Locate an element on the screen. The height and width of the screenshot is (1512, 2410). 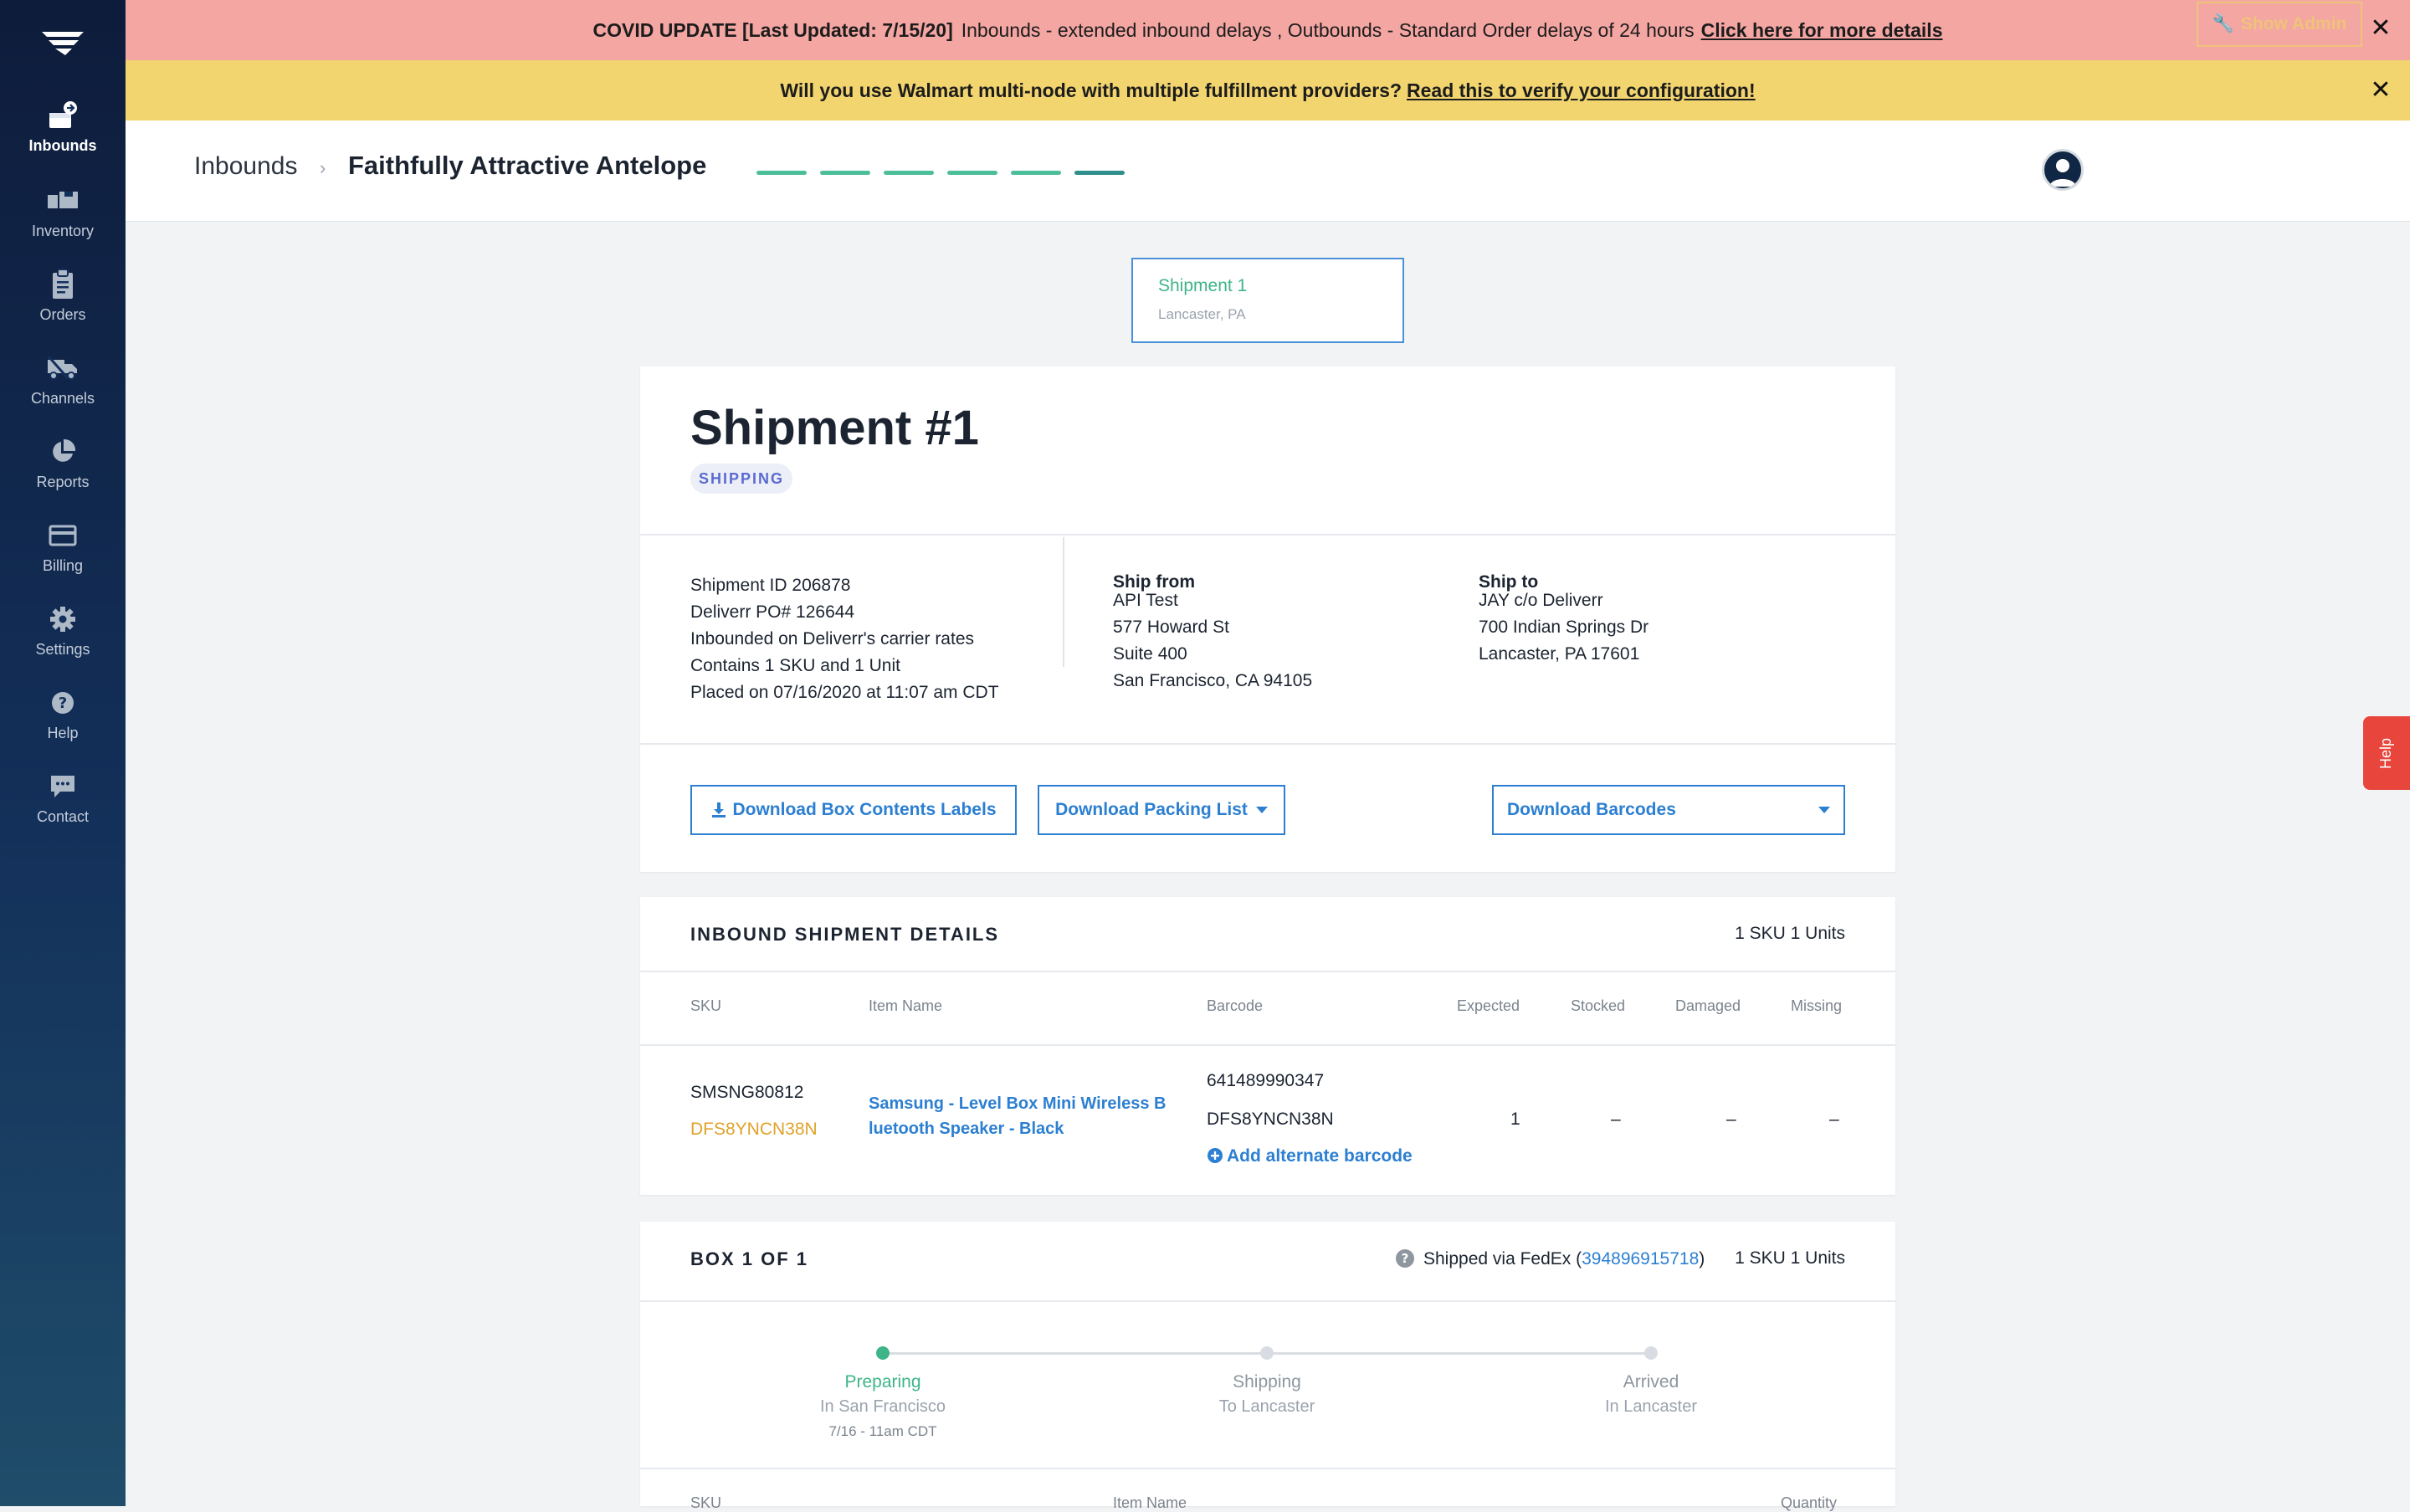
breadcrumb-current: Faithfully Attractive Antelope is located at coordinates (527, 165).